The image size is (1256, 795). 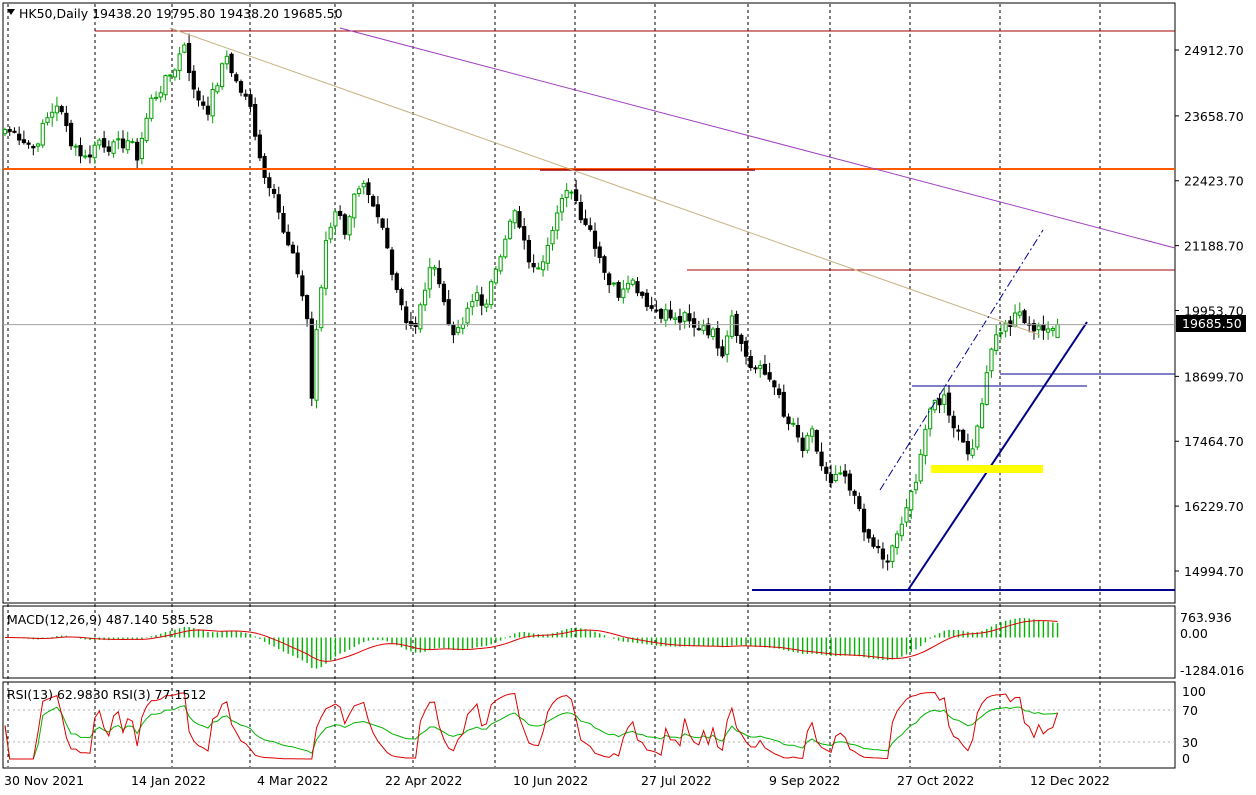 What do you see at coordinates (106, 694) in the screenshot?
I see `rsi-header: RSI(13) 62.9830 RSI(3) 77.1512` at bounding box center [106, 694].